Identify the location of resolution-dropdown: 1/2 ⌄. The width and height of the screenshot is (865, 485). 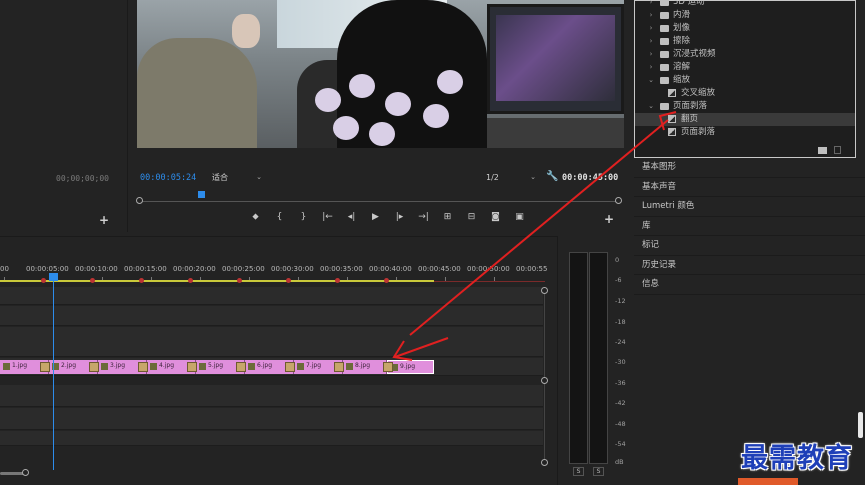
(510, 177).